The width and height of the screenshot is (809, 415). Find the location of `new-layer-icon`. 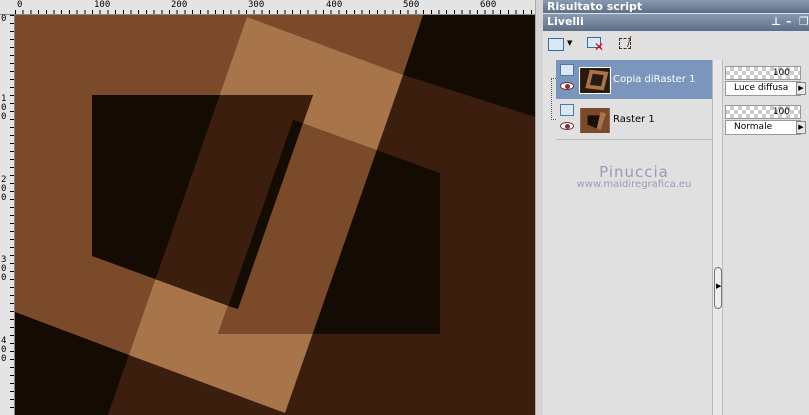

new-layer-icon is located at coordinates (556, 44).